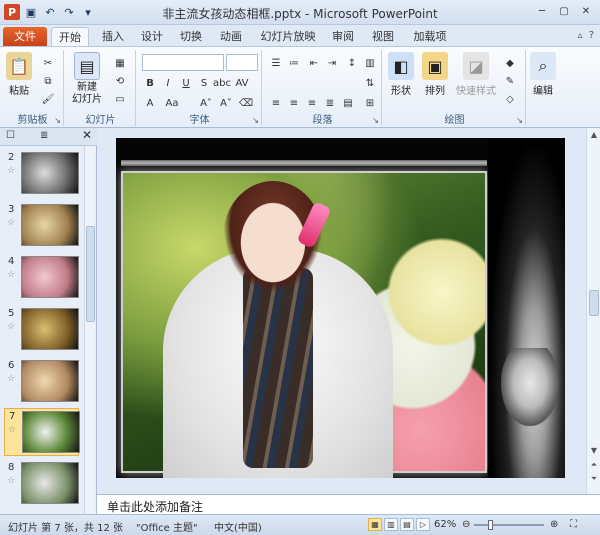  What do you see at coordinates (348, 103) in the screenshot?
I see `distribute-icon: ▤` at bounding box center [348, 103].